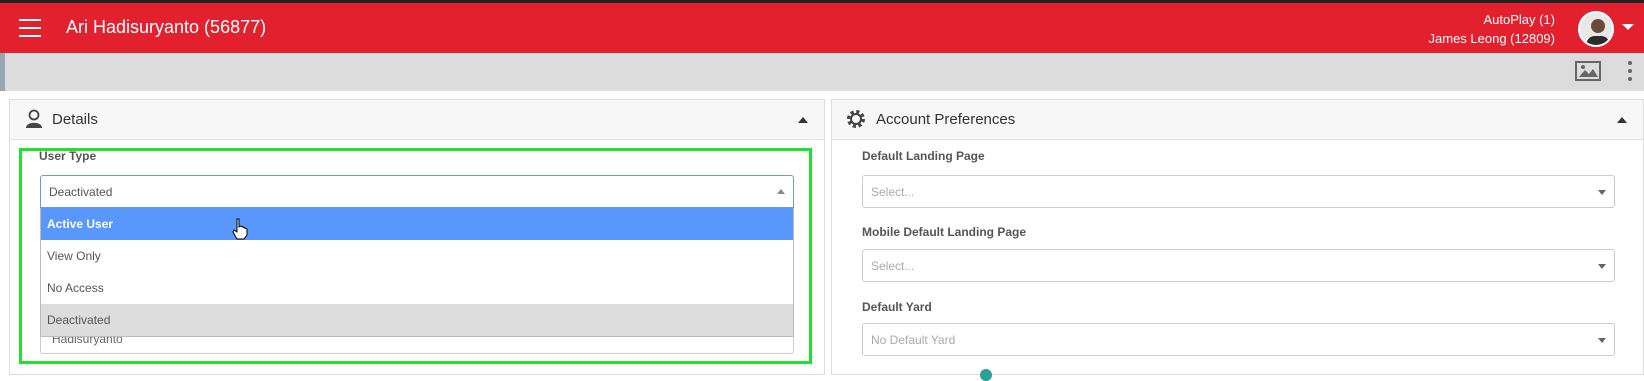 This screenshot has width=1644, height=381. Describe the element at coordinates (781, 191) in the screenshot. I see `chevron-up-icon` at that location.